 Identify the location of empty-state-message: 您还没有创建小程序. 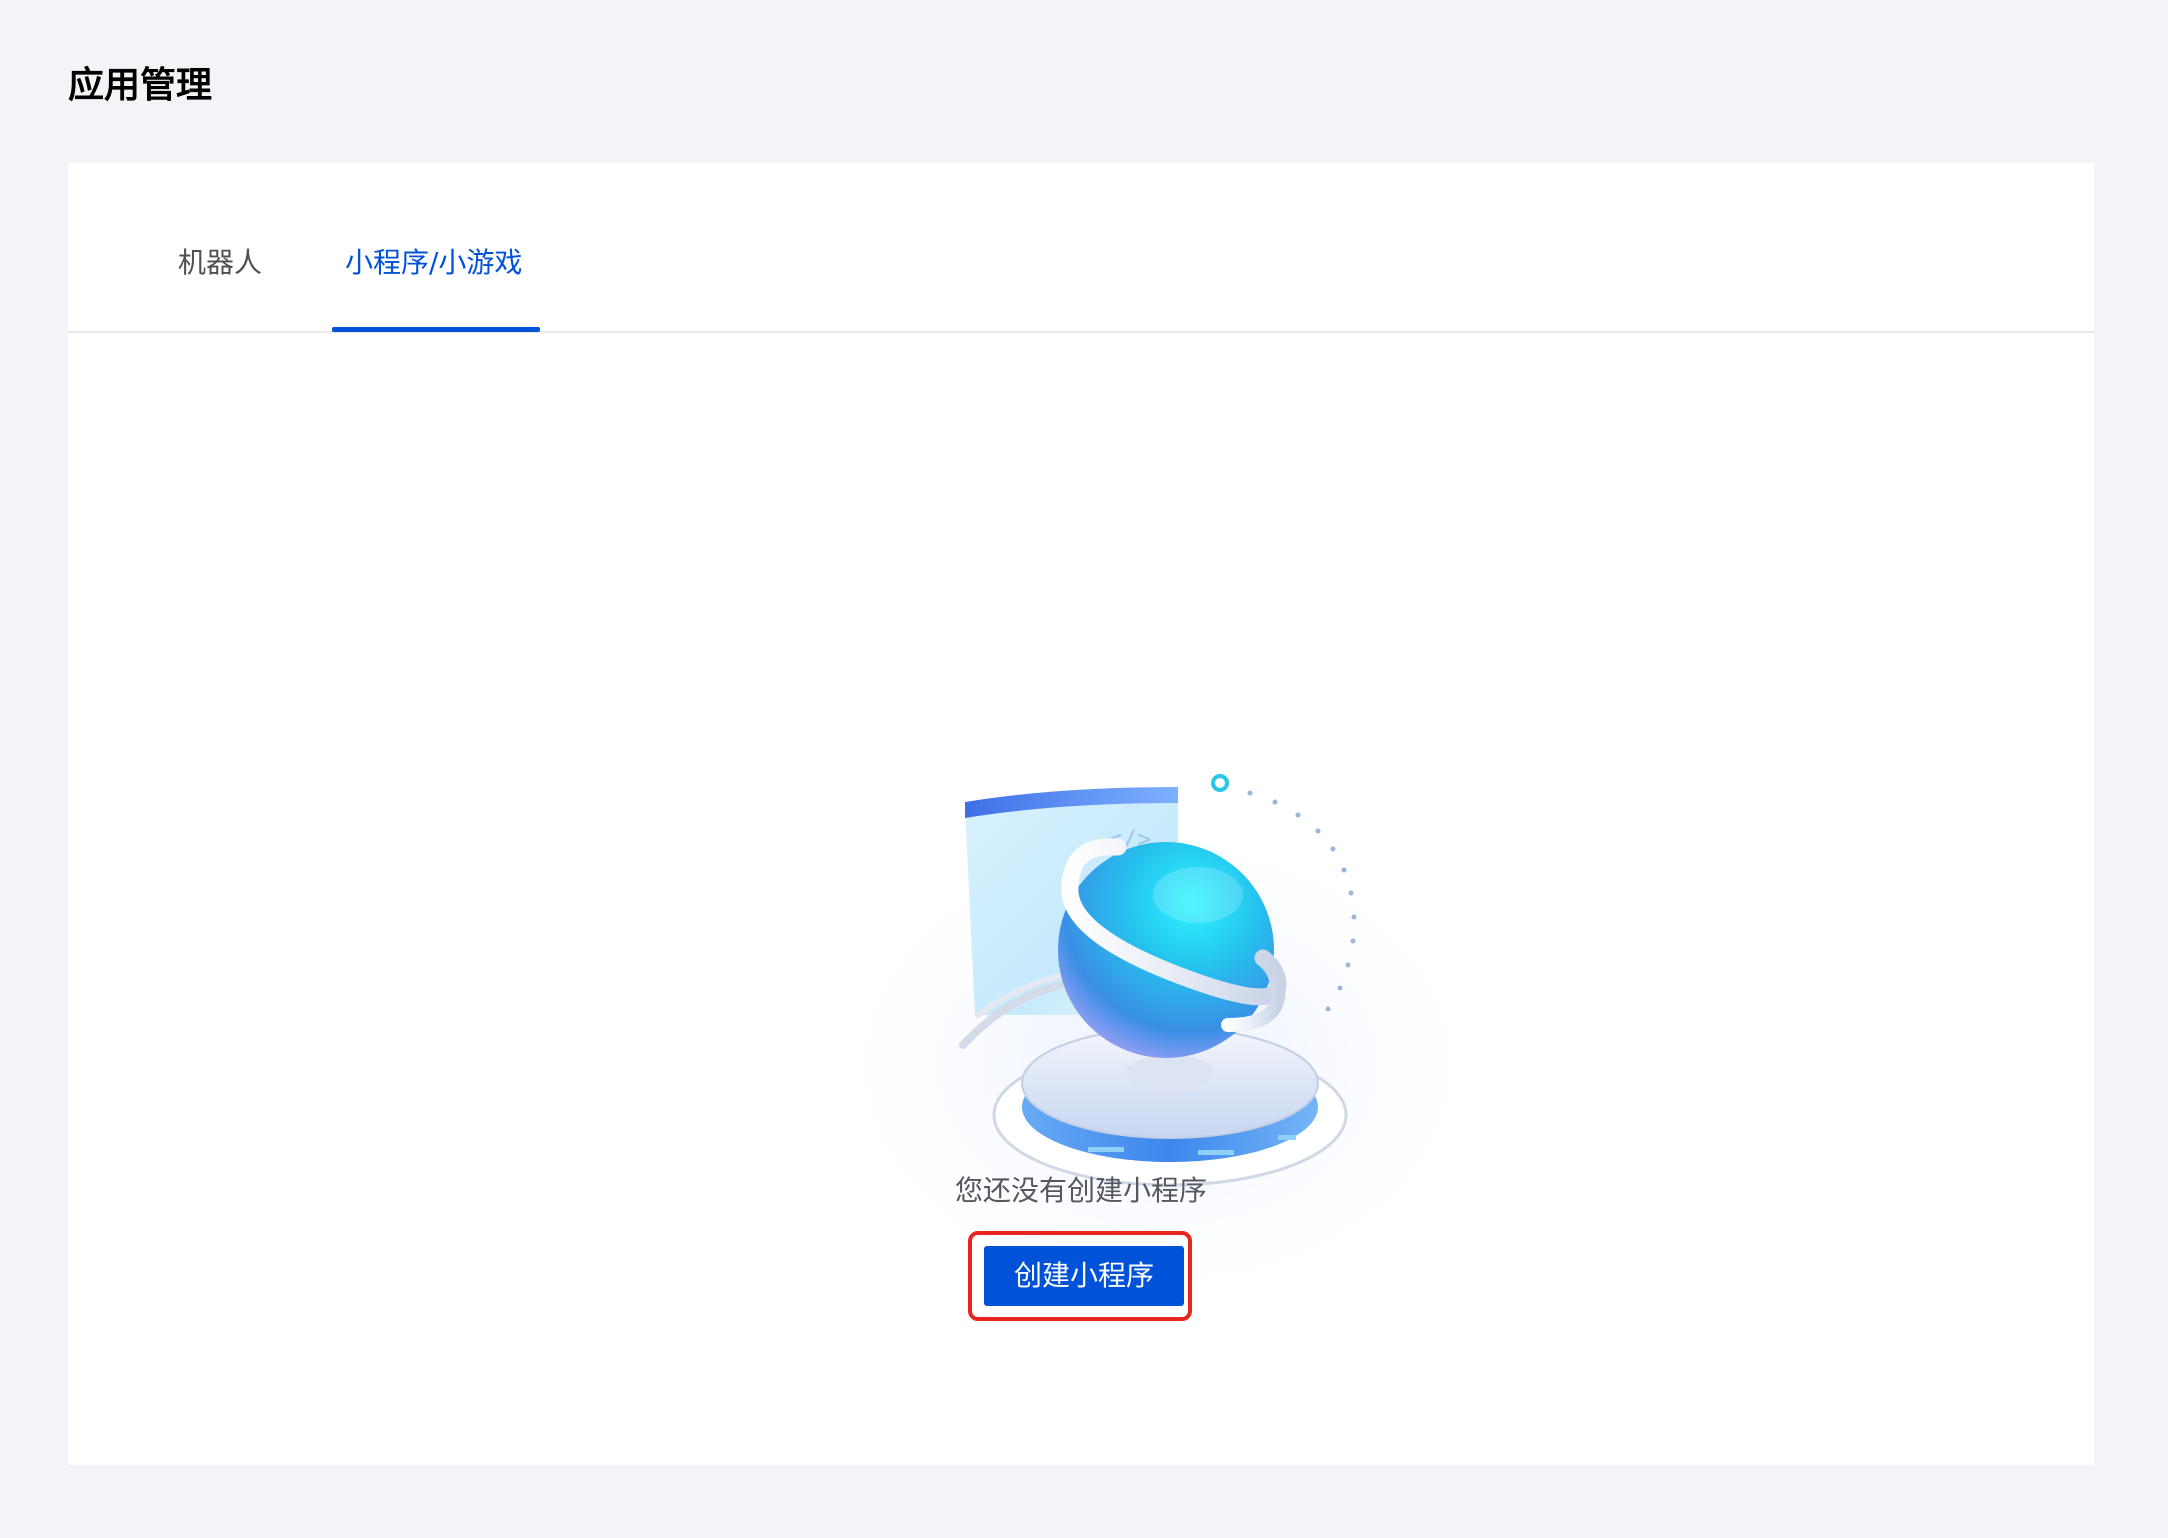
(1080, 1190).